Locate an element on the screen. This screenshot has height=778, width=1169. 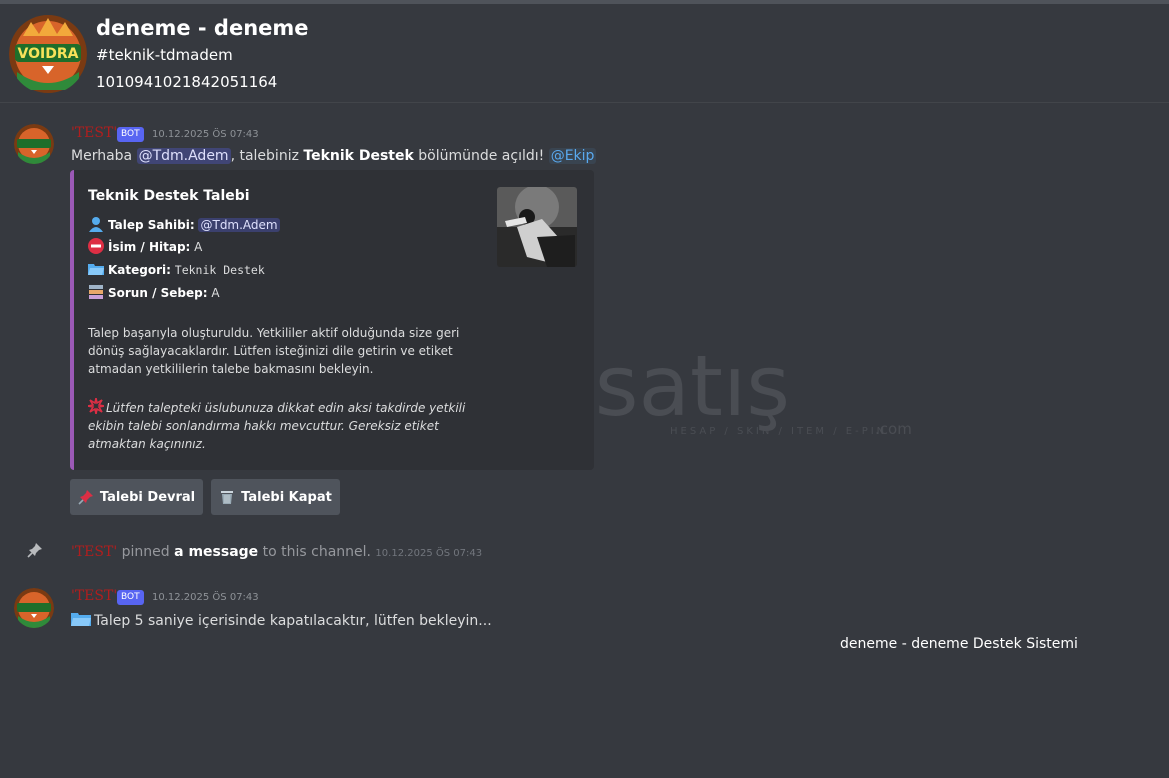
content-strong: Teknik Destek is located at coordinates (358, 156).